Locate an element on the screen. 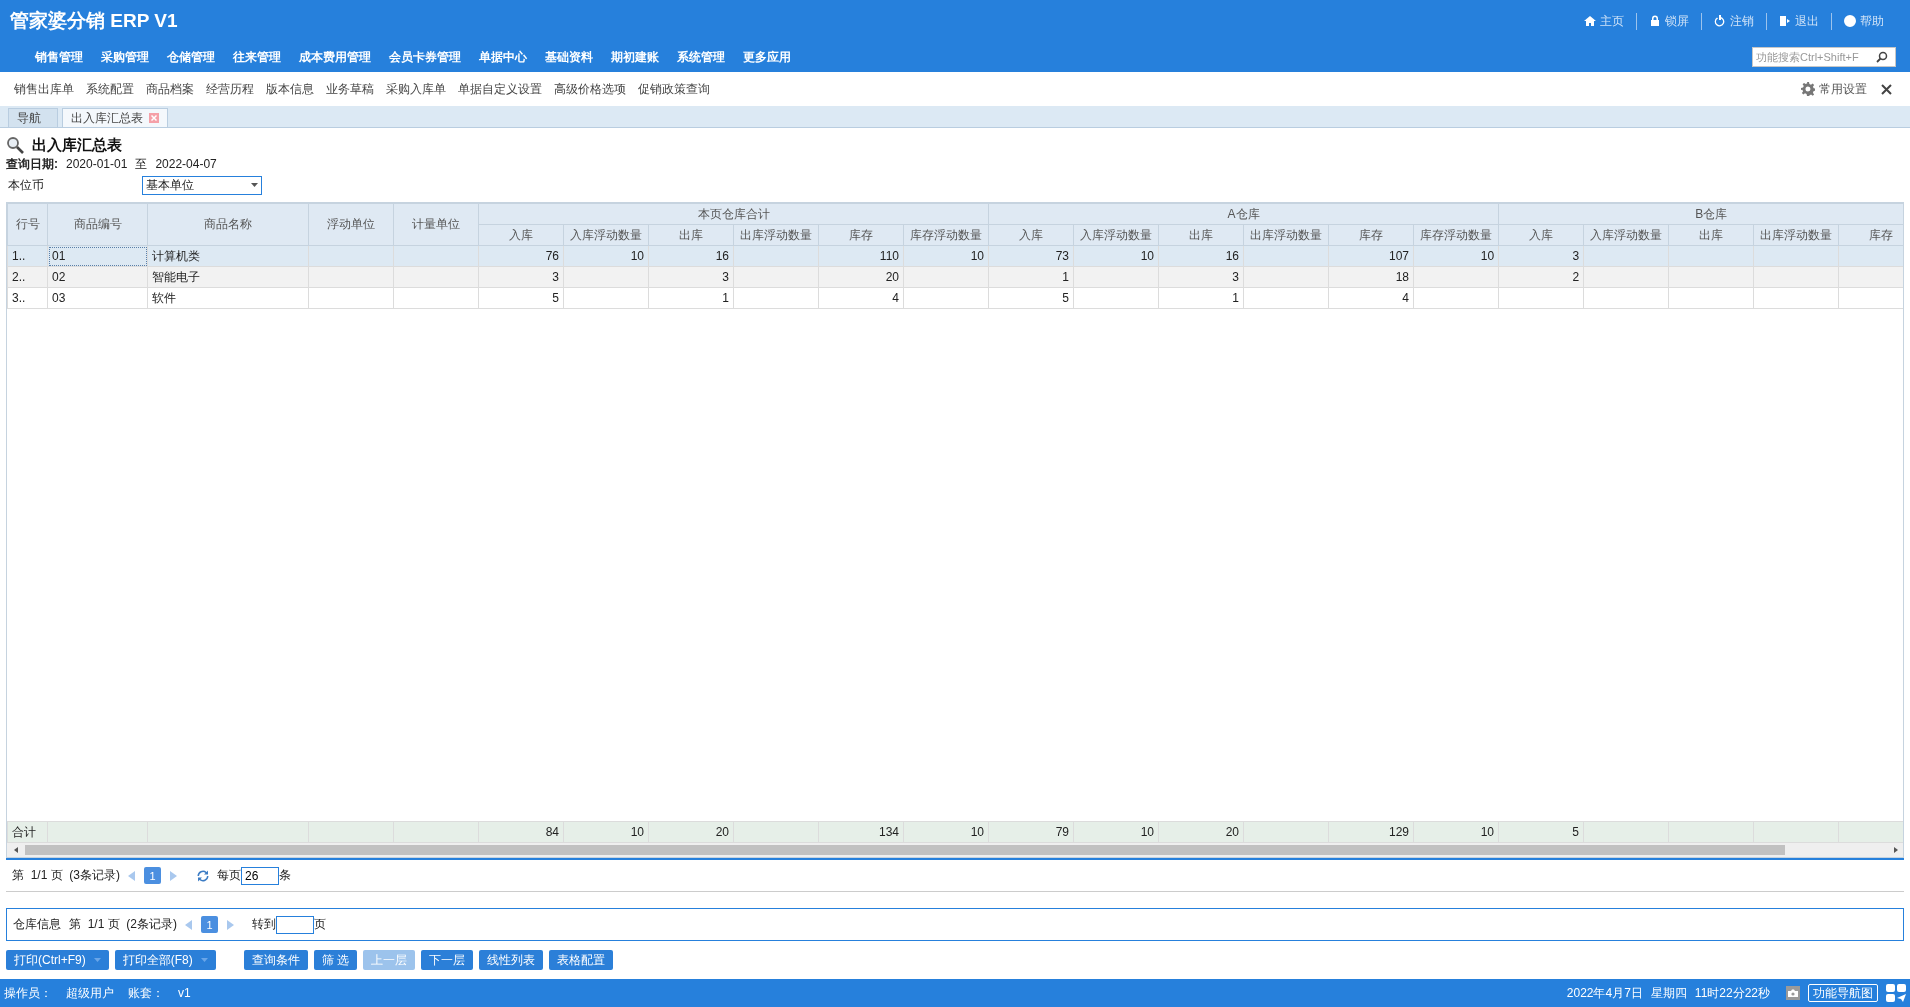 The height and width of the screenshot is (1007, 1910). header-link: 帮助 is located at coordinates (1863, 21).